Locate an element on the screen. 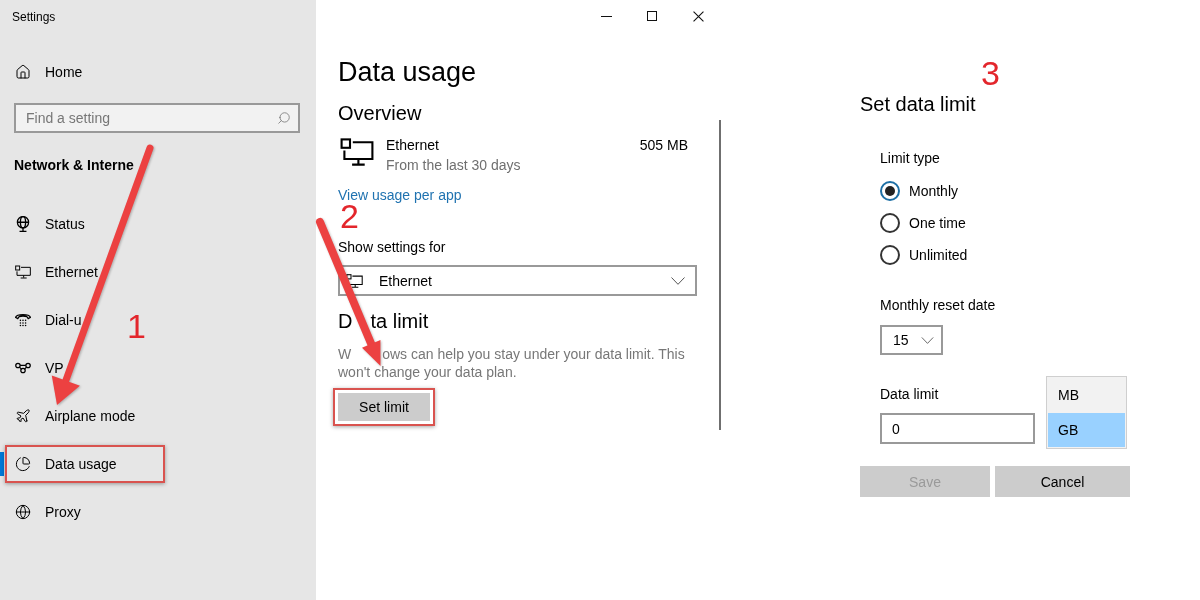  page-title: Data usage is located at coordinates (407, 72).